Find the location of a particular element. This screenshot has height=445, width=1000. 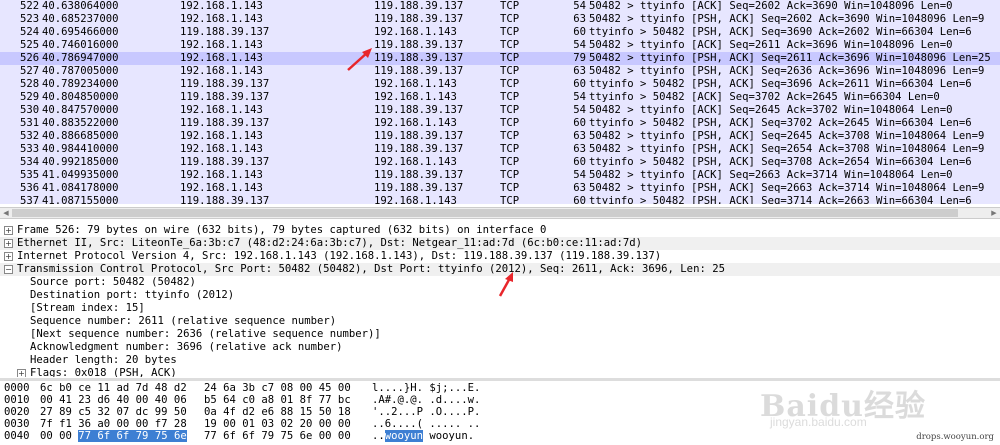

scroll-left-arrow-icon: ◀ is located at coordinates (6, 213).